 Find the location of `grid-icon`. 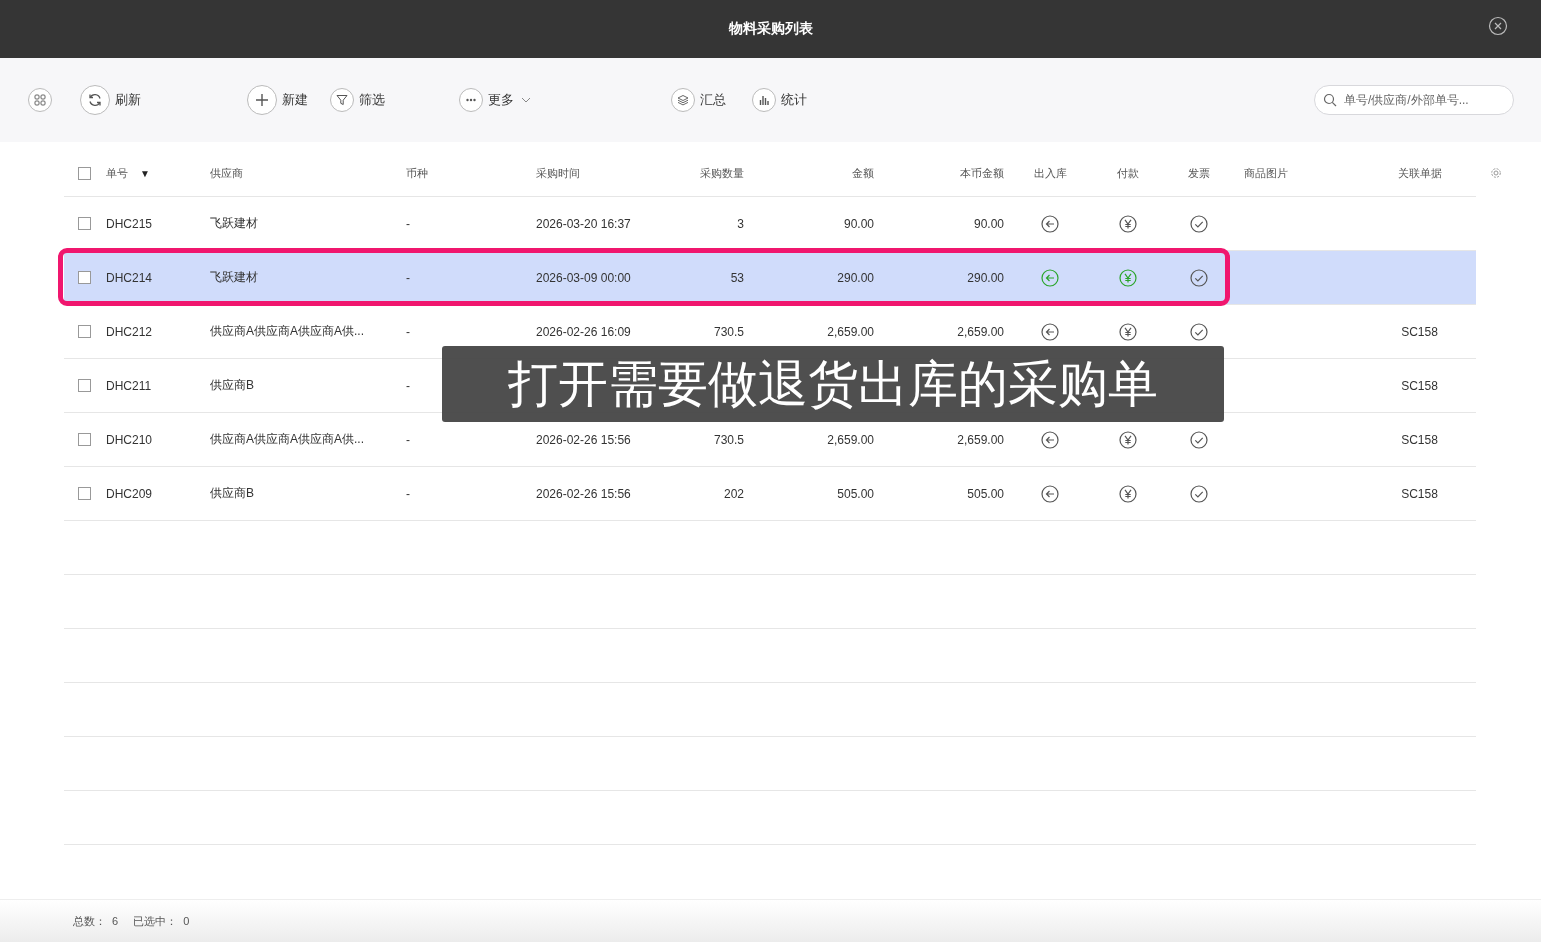

grid-icon is located at coordinates (40, 100).